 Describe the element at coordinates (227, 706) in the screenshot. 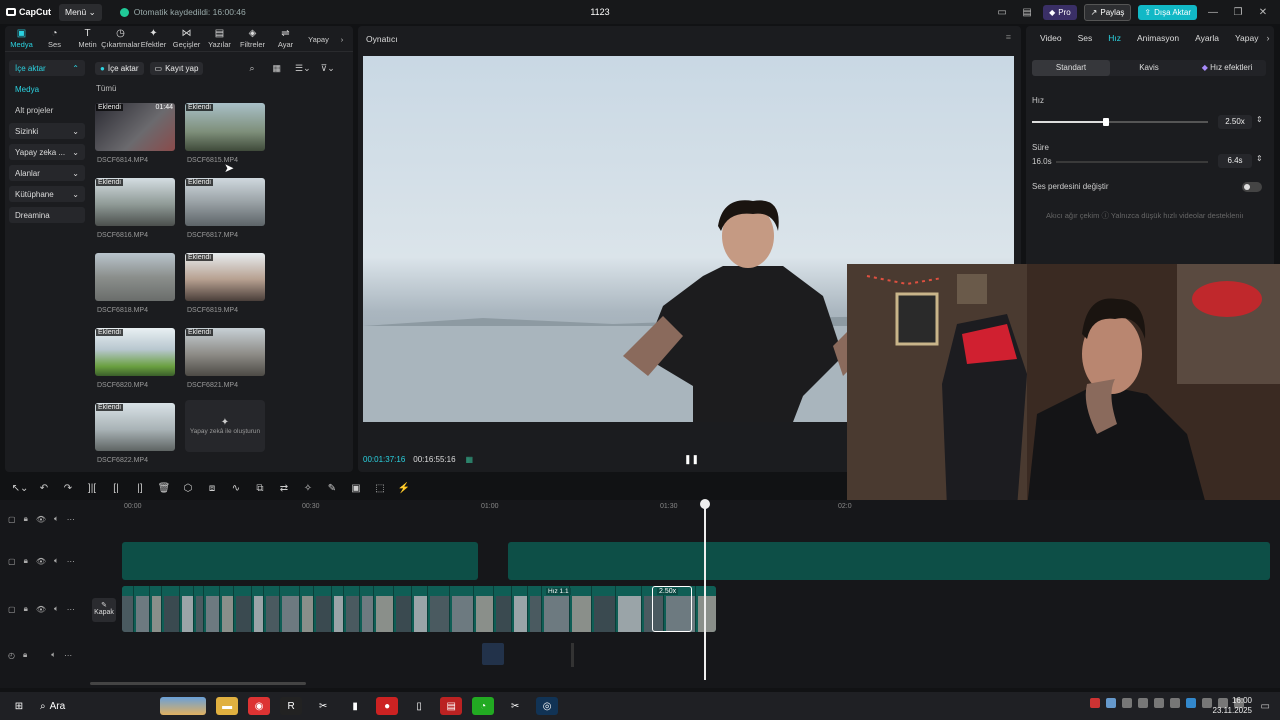

I see `file-explorer-icon: ▬` at that location.